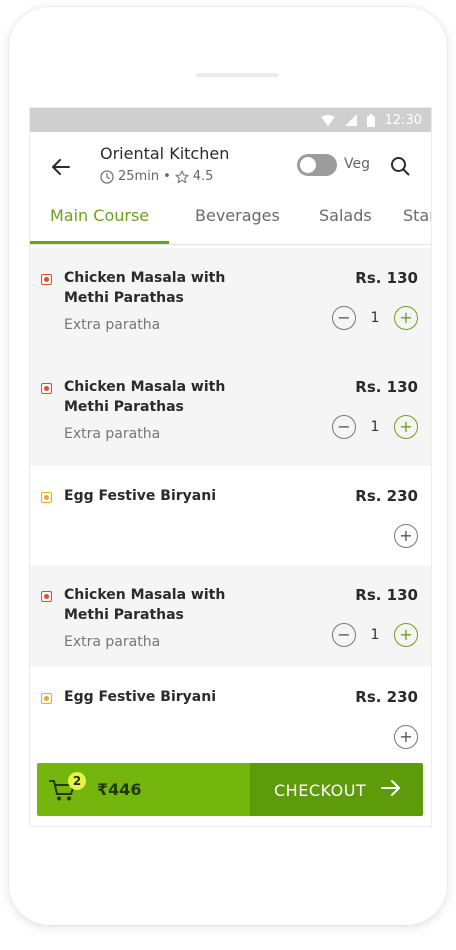 This screenshot has height=950, width=456. I want to click on category-tabs: Main Course Beverages Salads Starters, so click(230, 223).